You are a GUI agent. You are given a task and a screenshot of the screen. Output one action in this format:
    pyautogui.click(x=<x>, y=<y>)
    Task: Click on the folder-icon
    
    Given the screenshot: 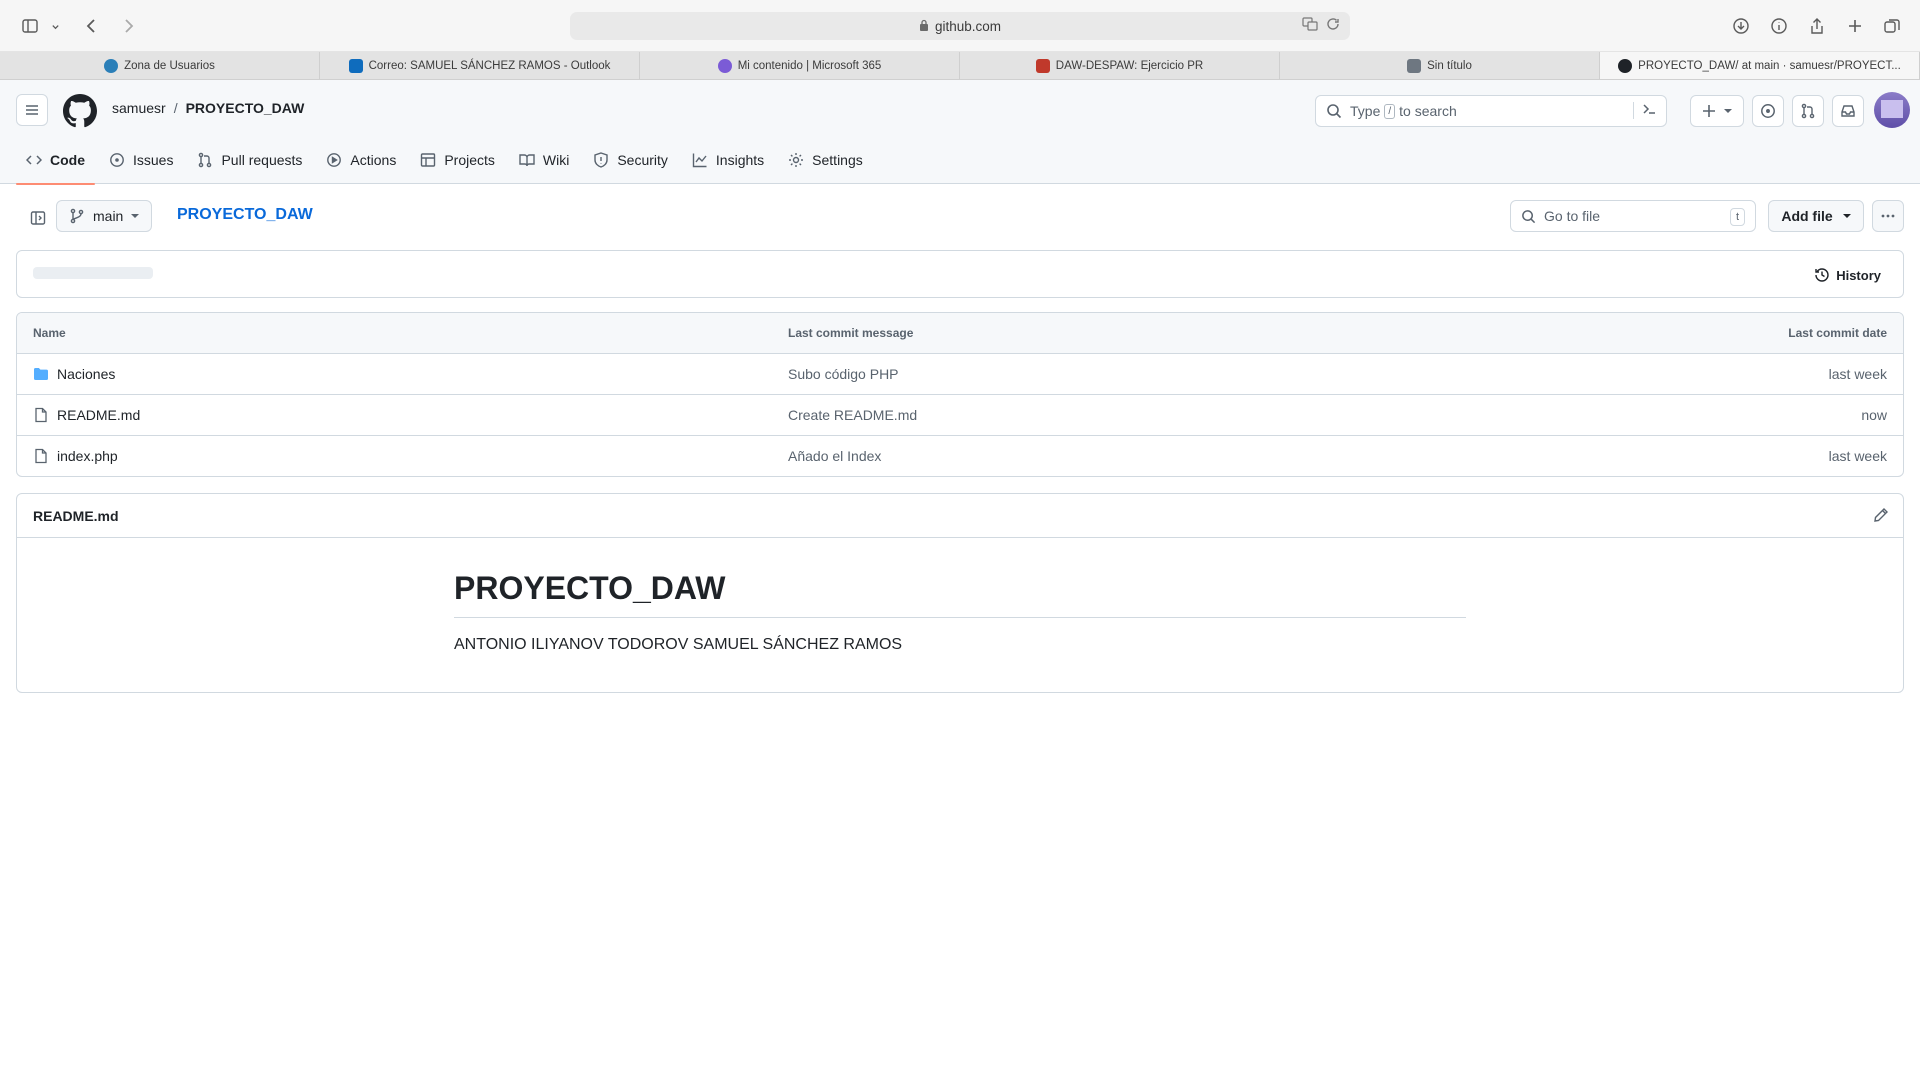 What is the action you would take?
    pyautogui.click(x=41, y=374)
    